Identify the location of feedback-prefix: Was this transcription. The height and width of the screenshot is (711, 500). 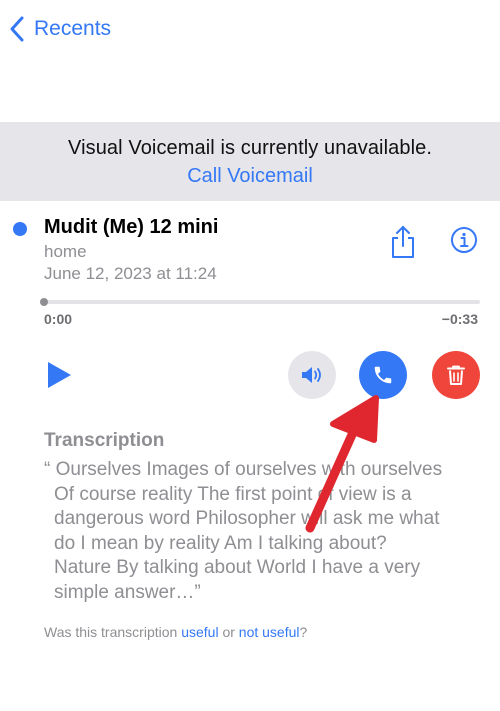
(113, 632).